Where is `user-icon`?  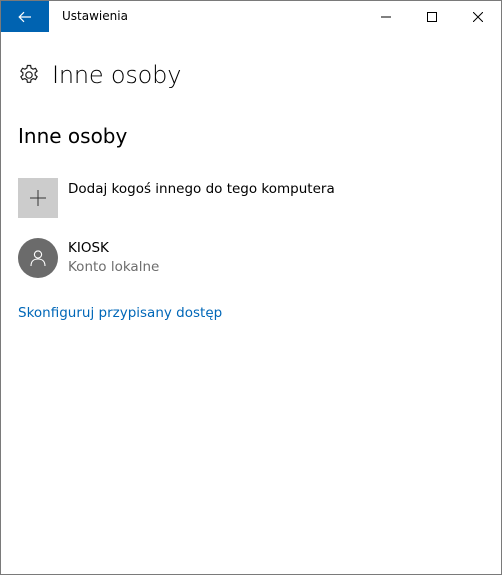
user-icon is located at coordinates (38, 258).